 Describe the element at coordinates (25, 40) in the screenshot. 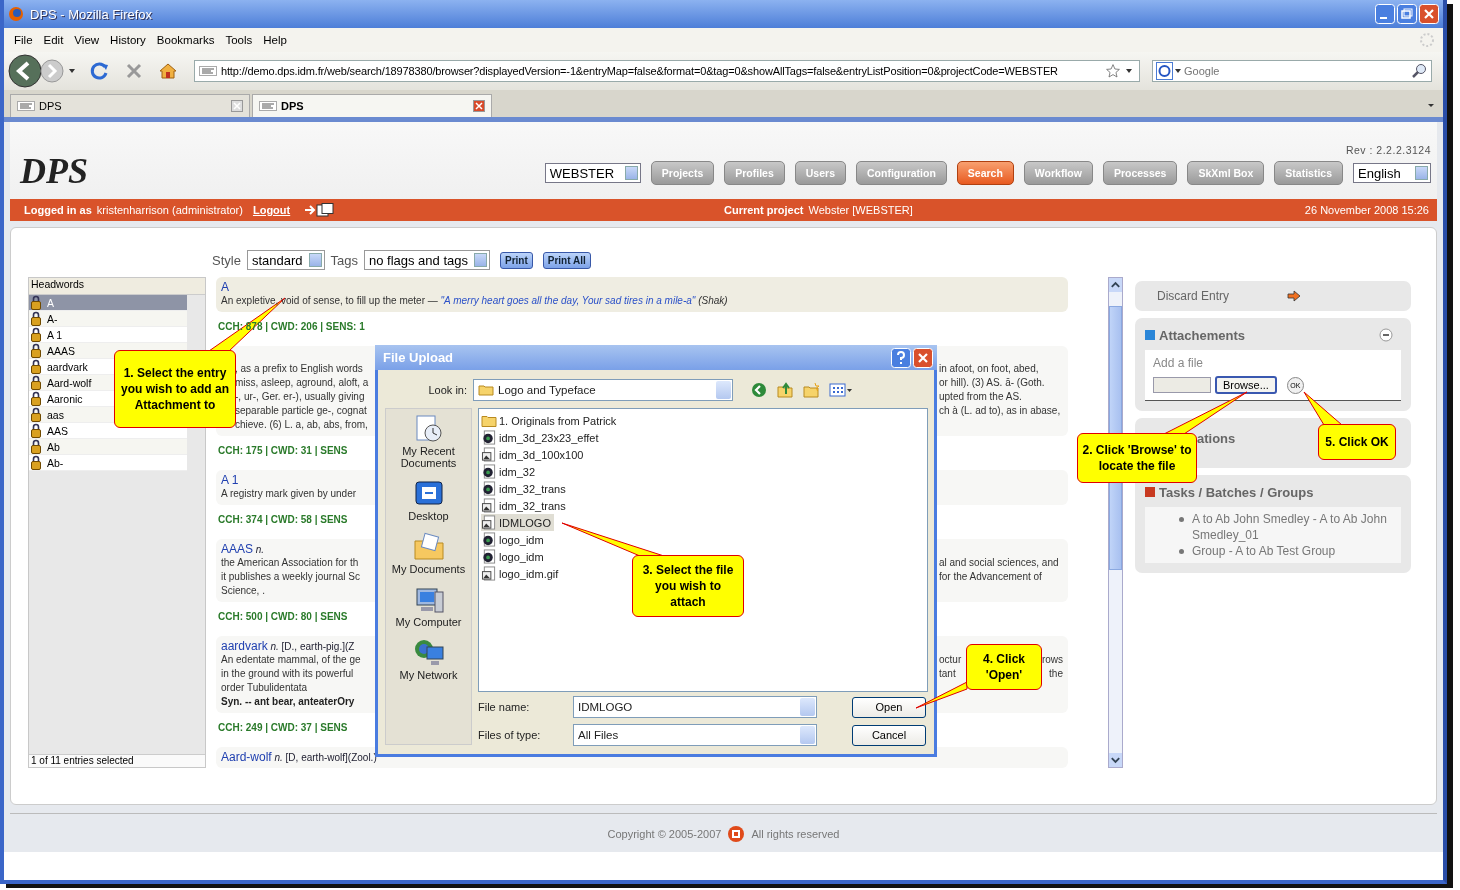

I see `menu-item: File` at that location.